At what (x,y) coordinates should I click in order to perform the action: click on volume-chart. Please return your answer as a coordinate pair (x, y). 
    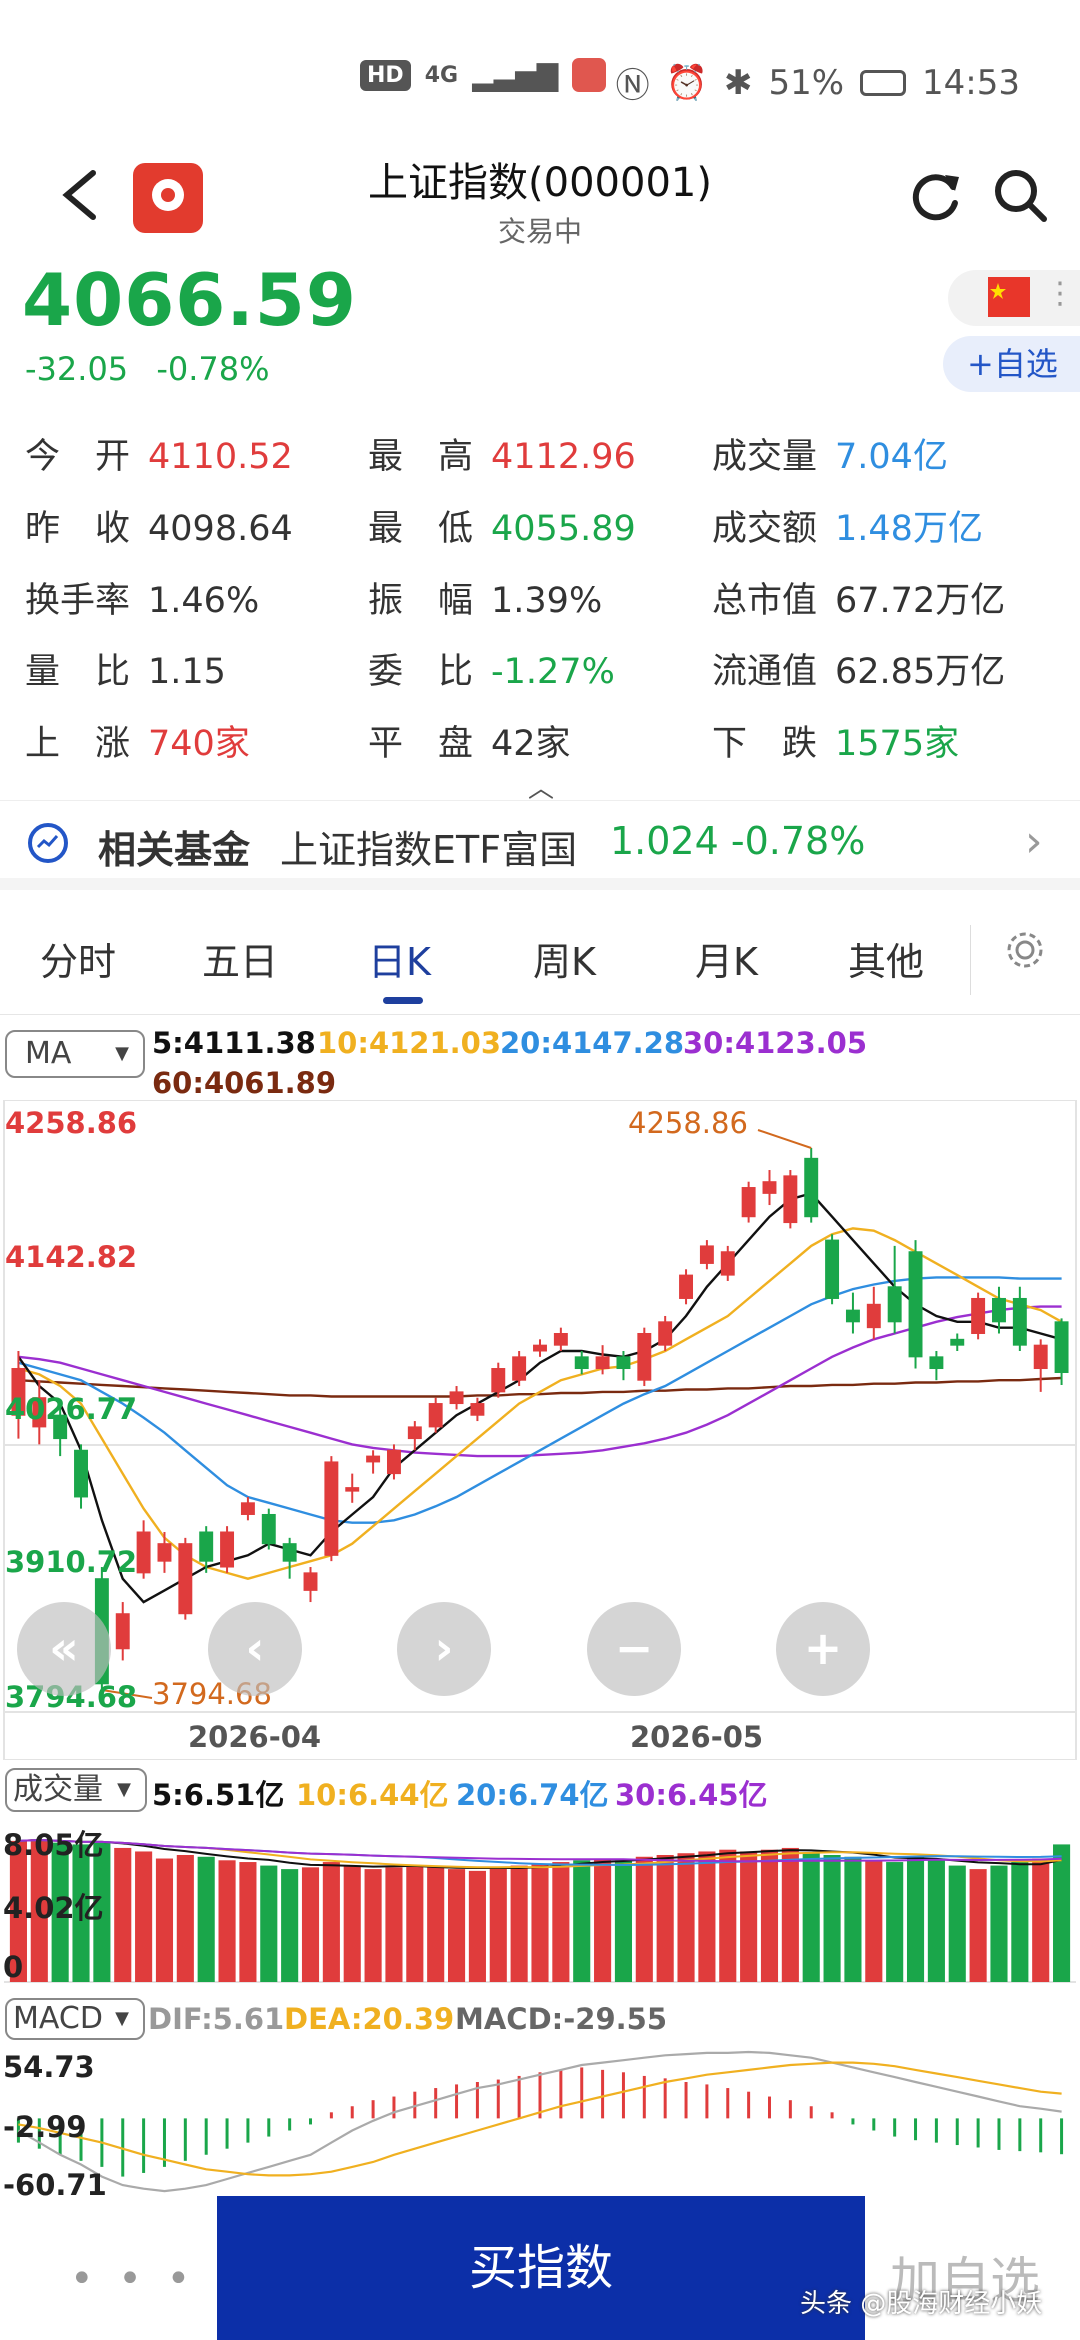
    Looking at the image, I should click on (540, 1900).